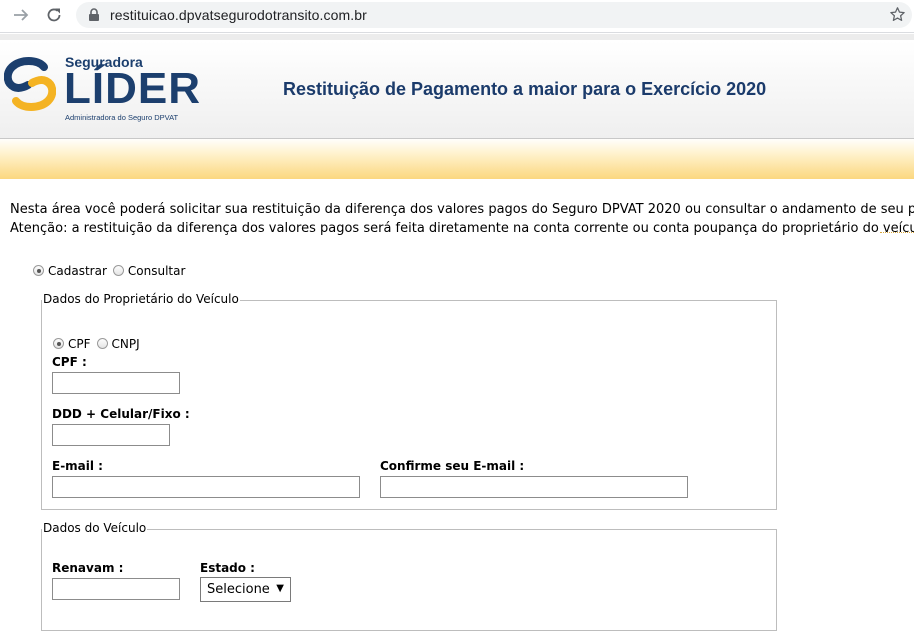 This screenshot has height=631, width=914. I want to click on reload-icon, so click(54, 15).